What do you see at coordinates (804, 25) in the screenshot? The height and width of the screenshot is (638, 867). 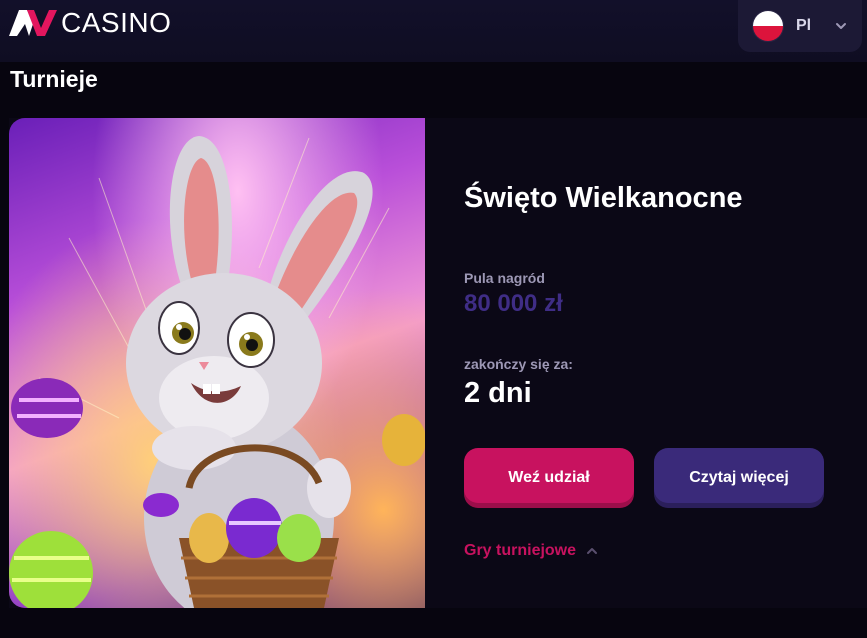 I see `language-code: Pl` at bounding box center [804, 25].